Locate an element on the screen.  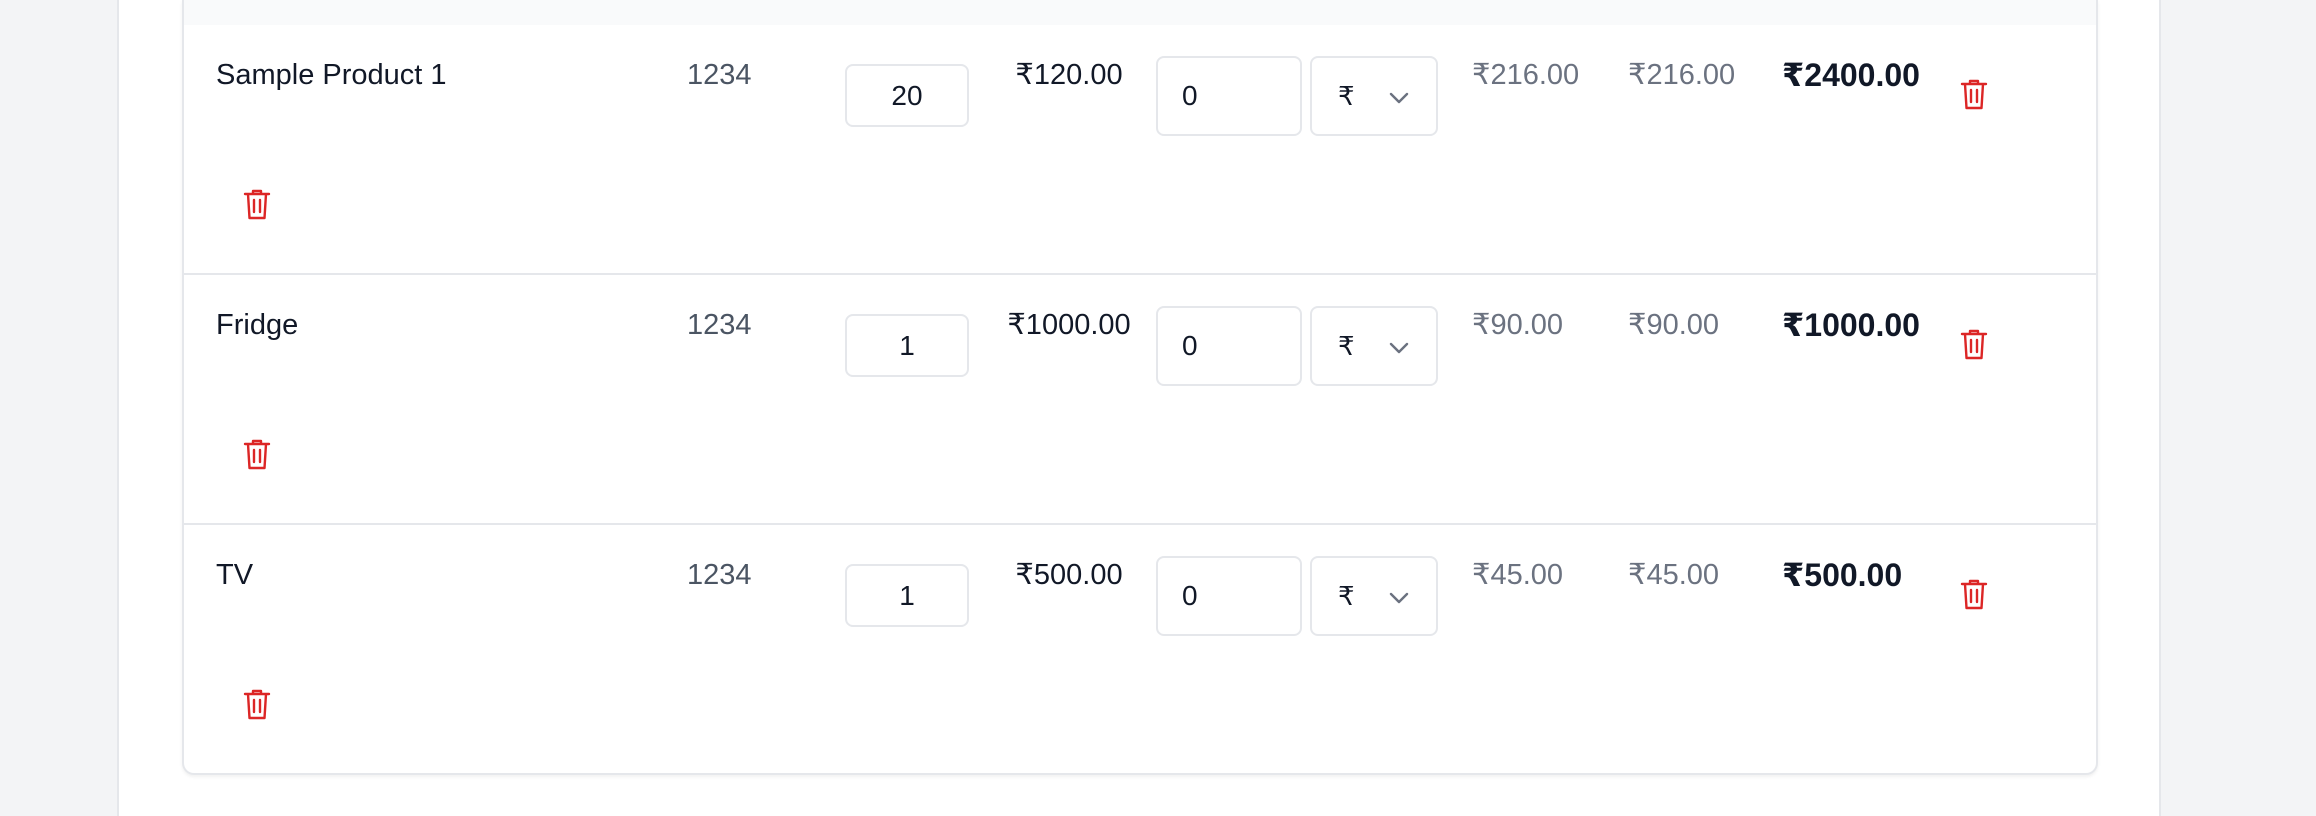
unit-price: ₹500.00 is located at coordinates (1069, 575).